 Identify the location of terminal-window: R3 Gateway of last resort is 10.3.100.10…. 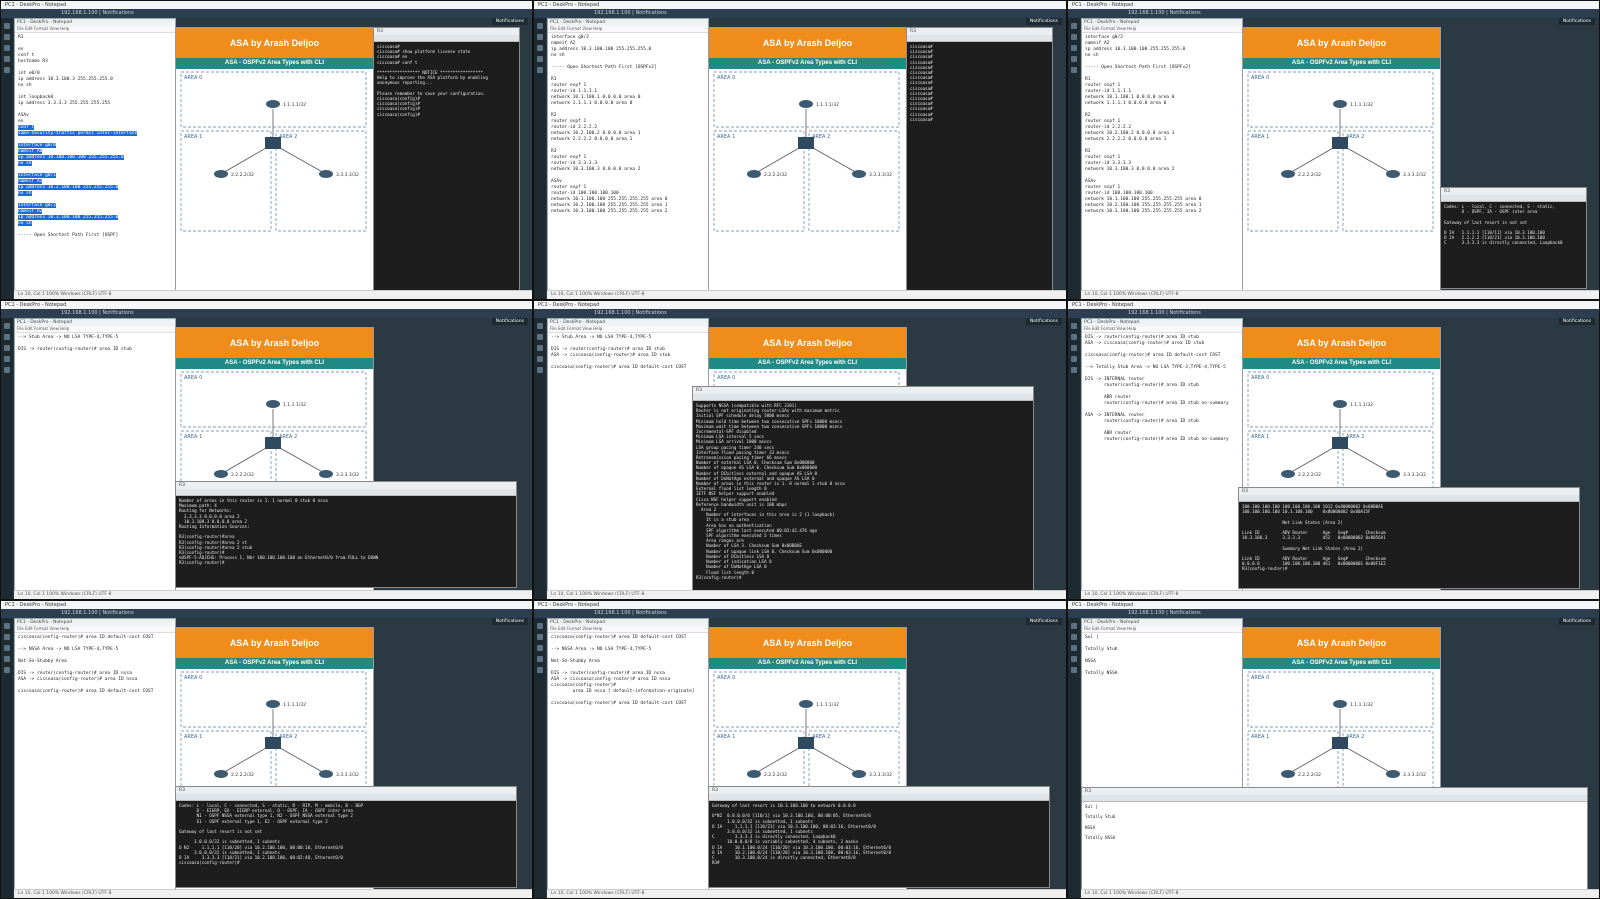
(879, 837).